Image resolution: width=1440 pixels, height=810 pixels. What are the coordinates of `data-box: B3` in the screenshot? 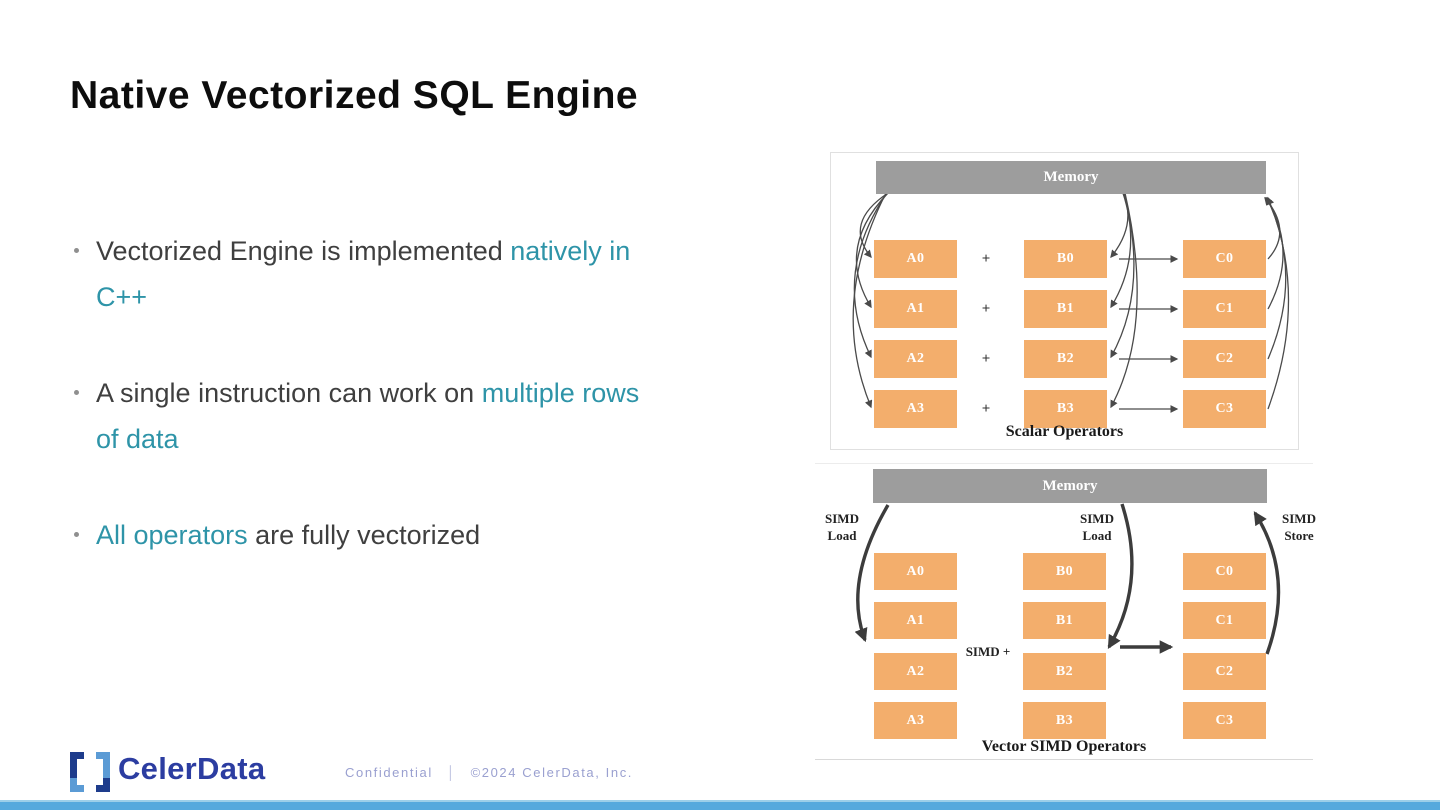 It's located at (1064, 720).